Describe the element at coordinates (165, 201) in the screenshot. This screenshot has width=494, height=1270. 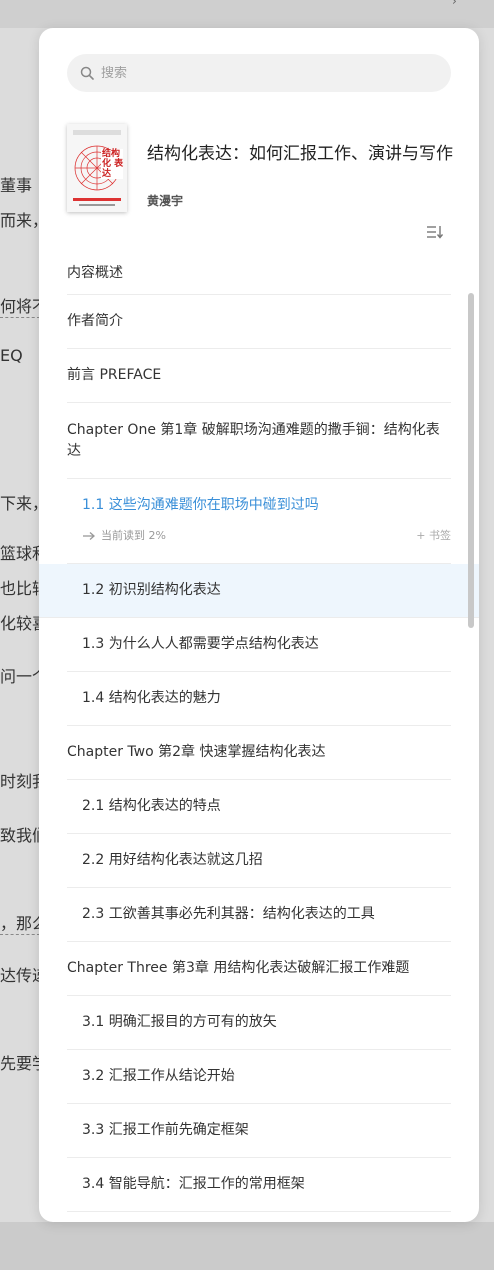
I see `book-author: 黄漫宇` at that location.